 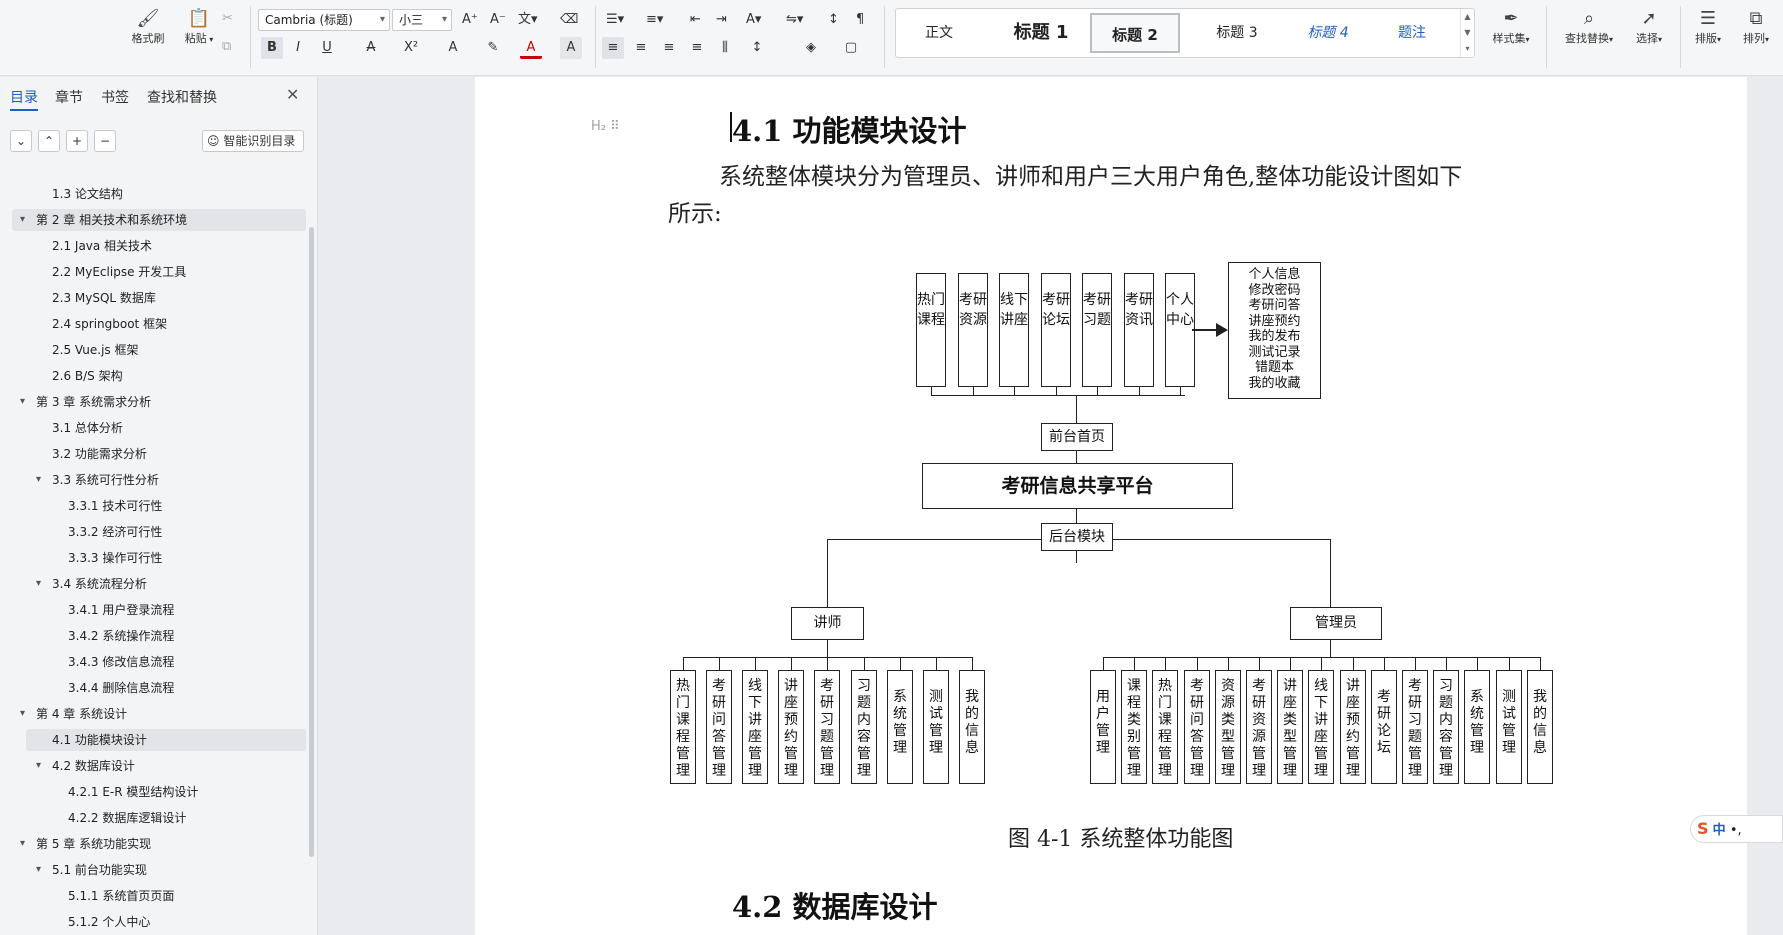 I want to click on toc-item: 3.4.3 修改信息流程, so click(x=159, y=662).